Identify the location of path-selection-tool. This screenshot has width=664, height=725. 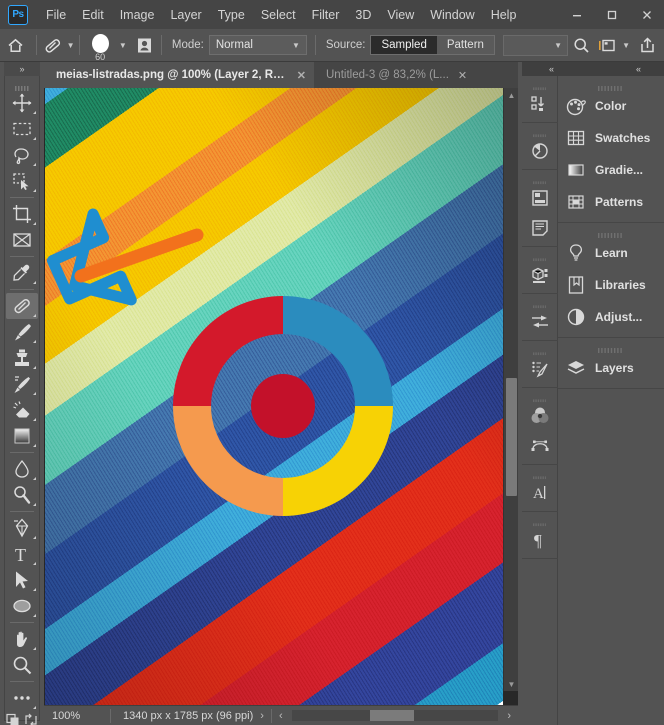
(22, 580).